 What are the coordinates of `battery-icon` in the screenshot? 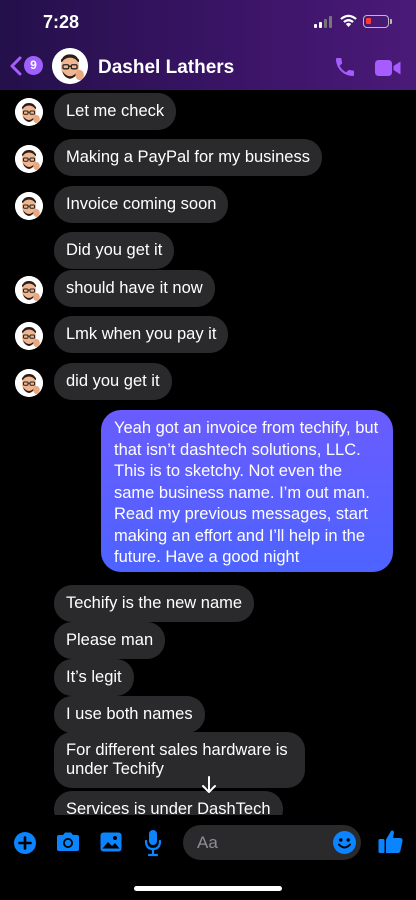 It's located at (377, 21).